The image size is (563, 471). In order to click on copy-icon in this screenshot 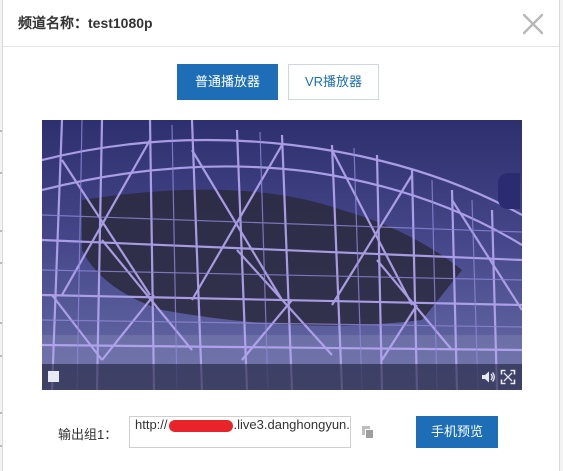, I will do `click(368, 432)`.